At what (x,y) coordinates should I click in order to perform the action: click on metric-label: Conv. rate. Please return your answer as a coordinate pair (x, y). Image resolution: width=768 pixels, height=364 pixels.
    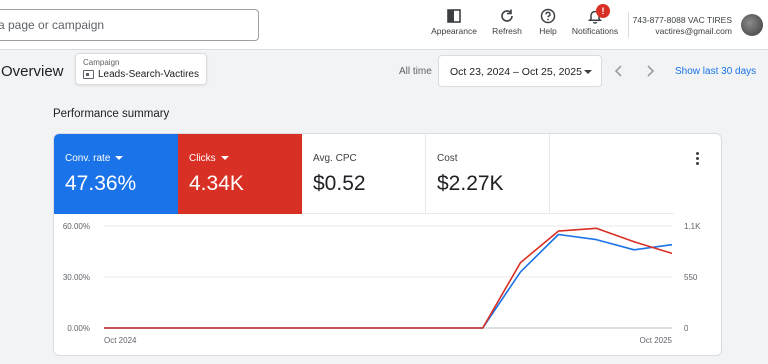
    Looking at the image, I should click on (94, 158).